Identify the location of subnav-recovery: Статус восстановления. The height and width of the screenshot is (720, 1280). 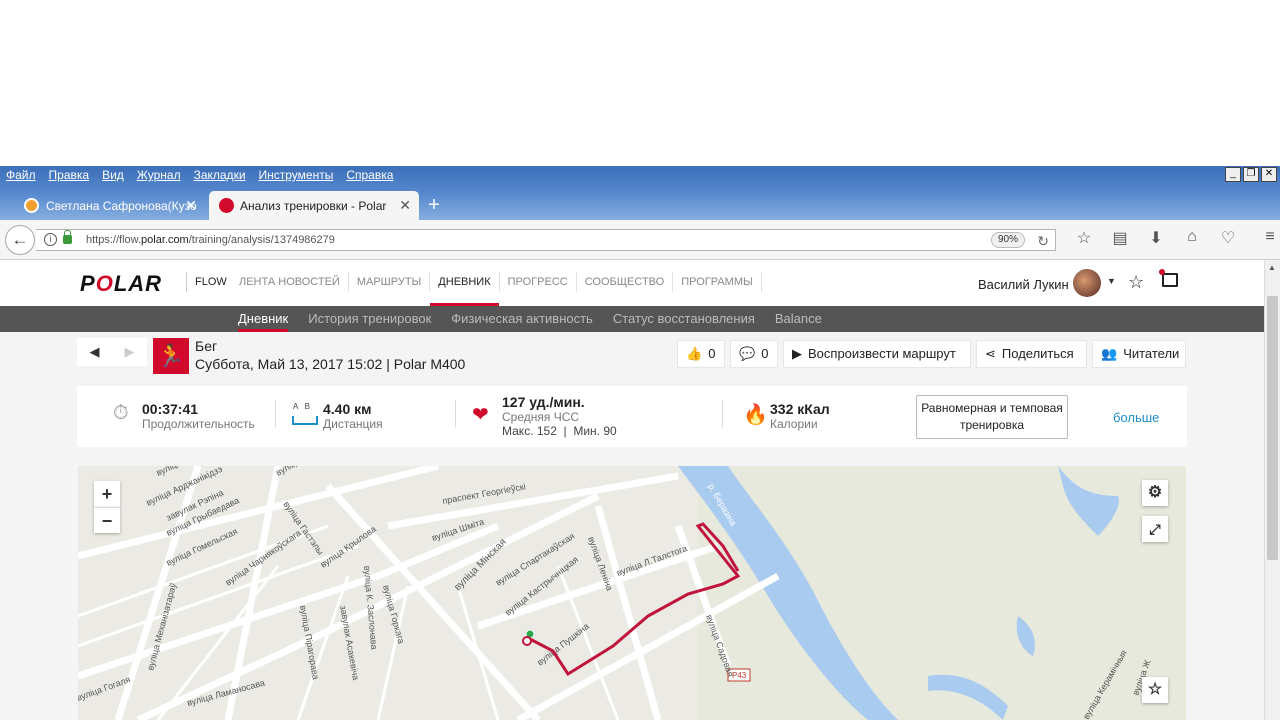
(684, 319).